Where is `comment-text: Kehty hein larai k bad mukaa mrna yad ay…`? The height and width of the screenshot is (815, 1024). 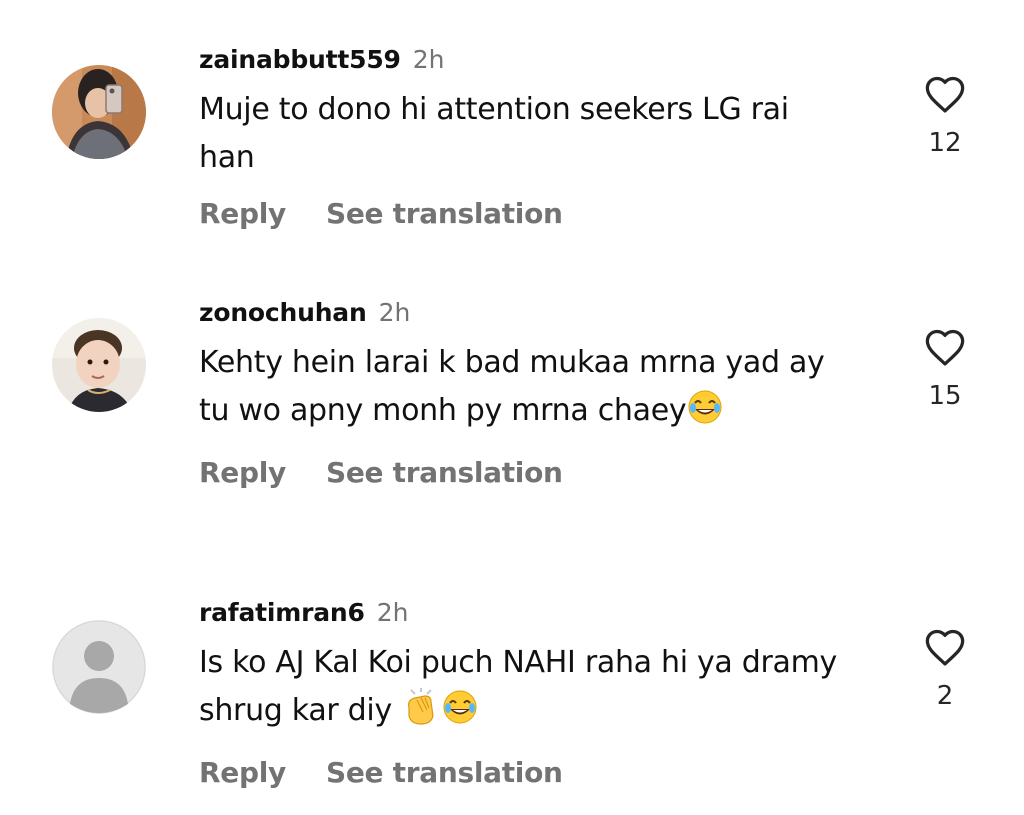
comment-text: Kehty hein larai k bad mukaa mrna yad ay… is located at coordinates (519, 390).